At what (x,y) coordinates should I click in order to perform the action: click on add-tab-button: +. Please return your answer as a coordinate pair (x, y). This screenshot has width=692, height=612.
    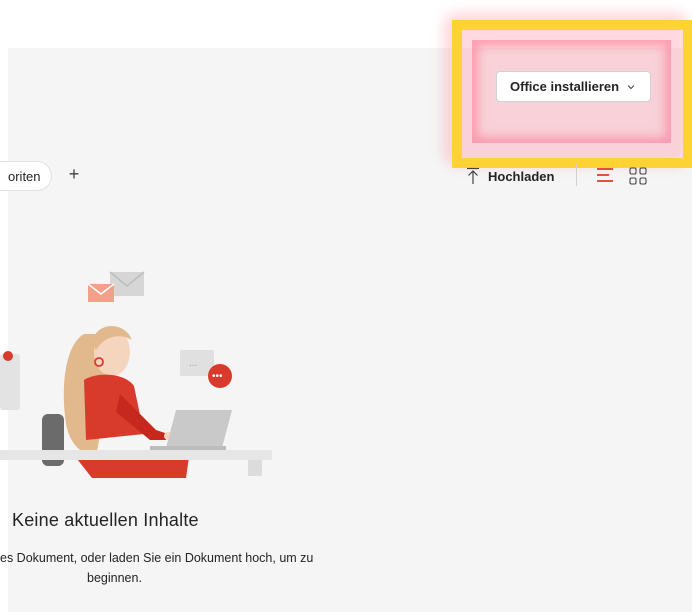
    Looking at the image, I should click on (74, 174).